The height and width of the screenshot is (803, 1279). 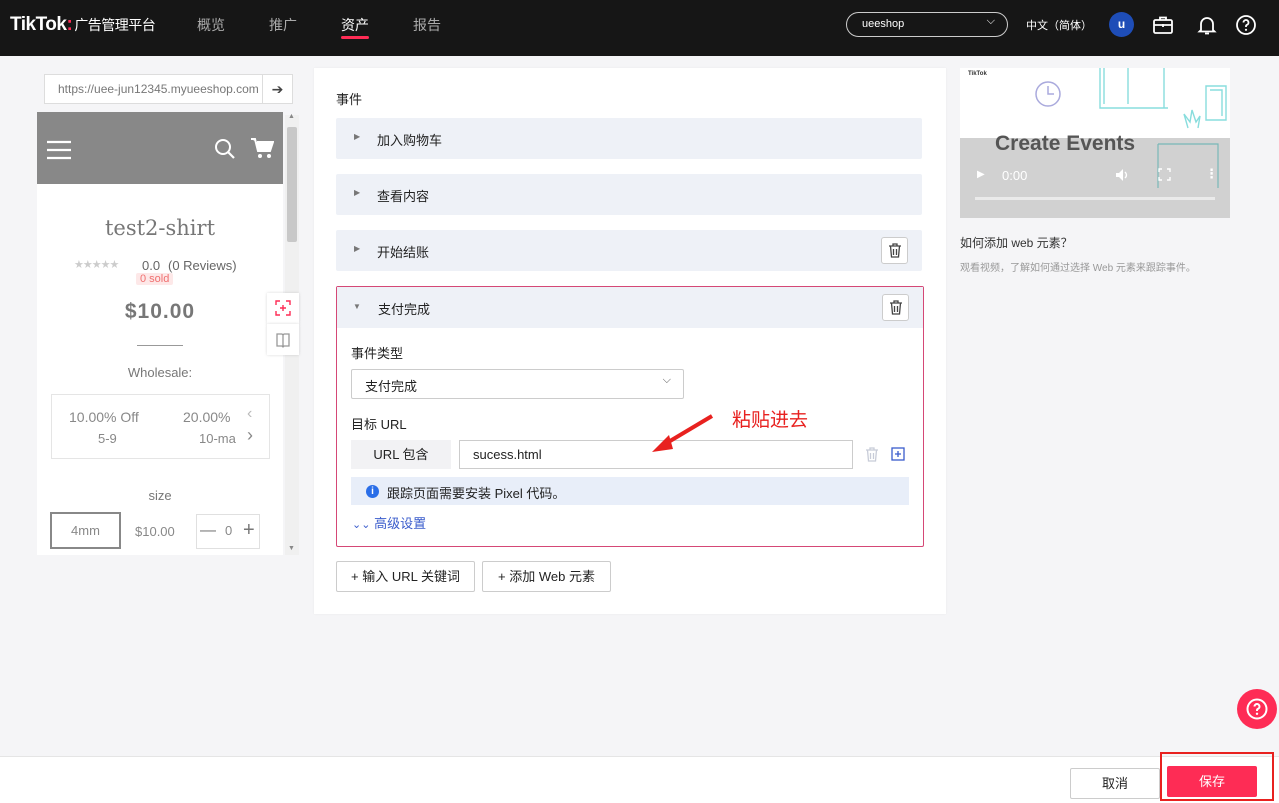 What do you see at coordinates (403, 252) in the screenshot?
I see `event-name: 开始结账` at bounding box center [403, 252].